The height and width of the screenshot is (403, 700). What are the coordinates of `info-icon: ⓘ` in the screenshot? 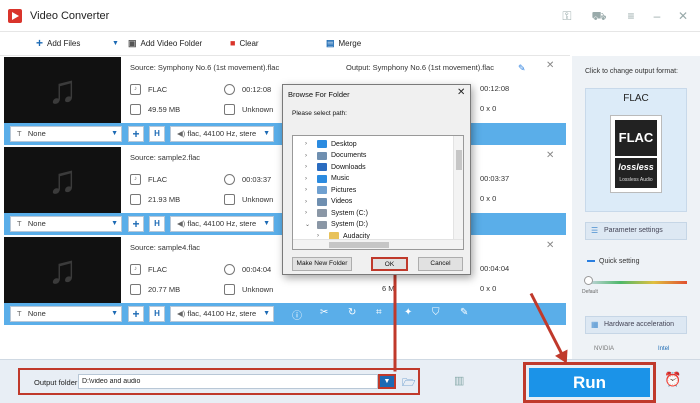 It's located at (297, 314).